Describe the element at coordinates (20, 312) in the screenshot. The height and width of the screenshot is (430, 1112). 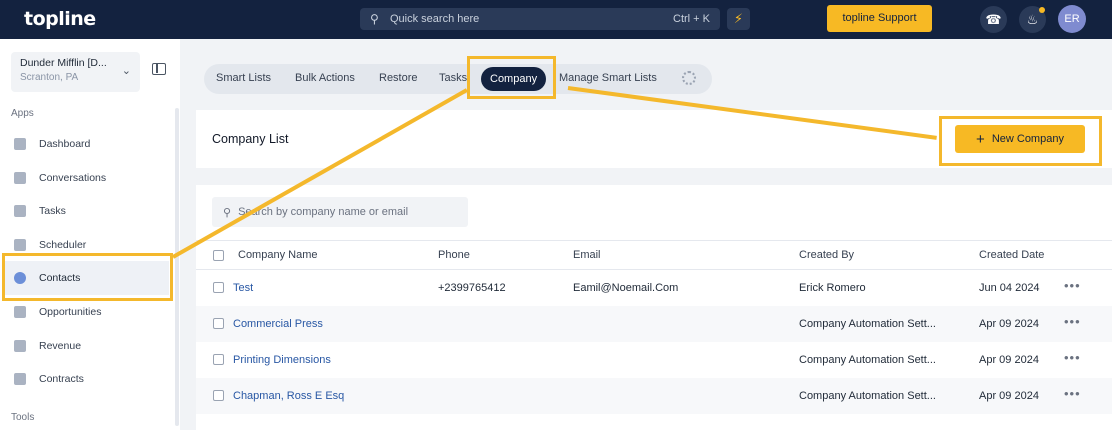
I see `target-icon` at that location.